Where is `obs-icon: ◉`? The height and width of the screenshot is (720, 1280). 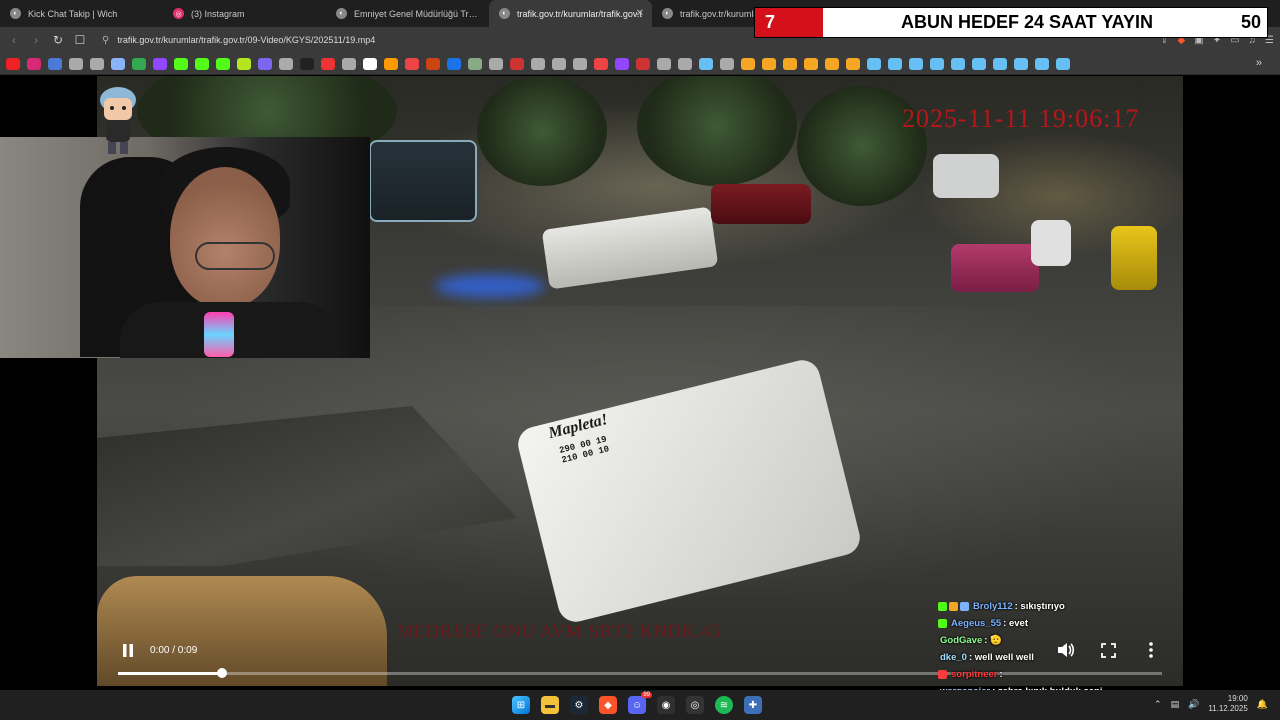
obs-icon: ◉ is located at coordinates (666, 705).